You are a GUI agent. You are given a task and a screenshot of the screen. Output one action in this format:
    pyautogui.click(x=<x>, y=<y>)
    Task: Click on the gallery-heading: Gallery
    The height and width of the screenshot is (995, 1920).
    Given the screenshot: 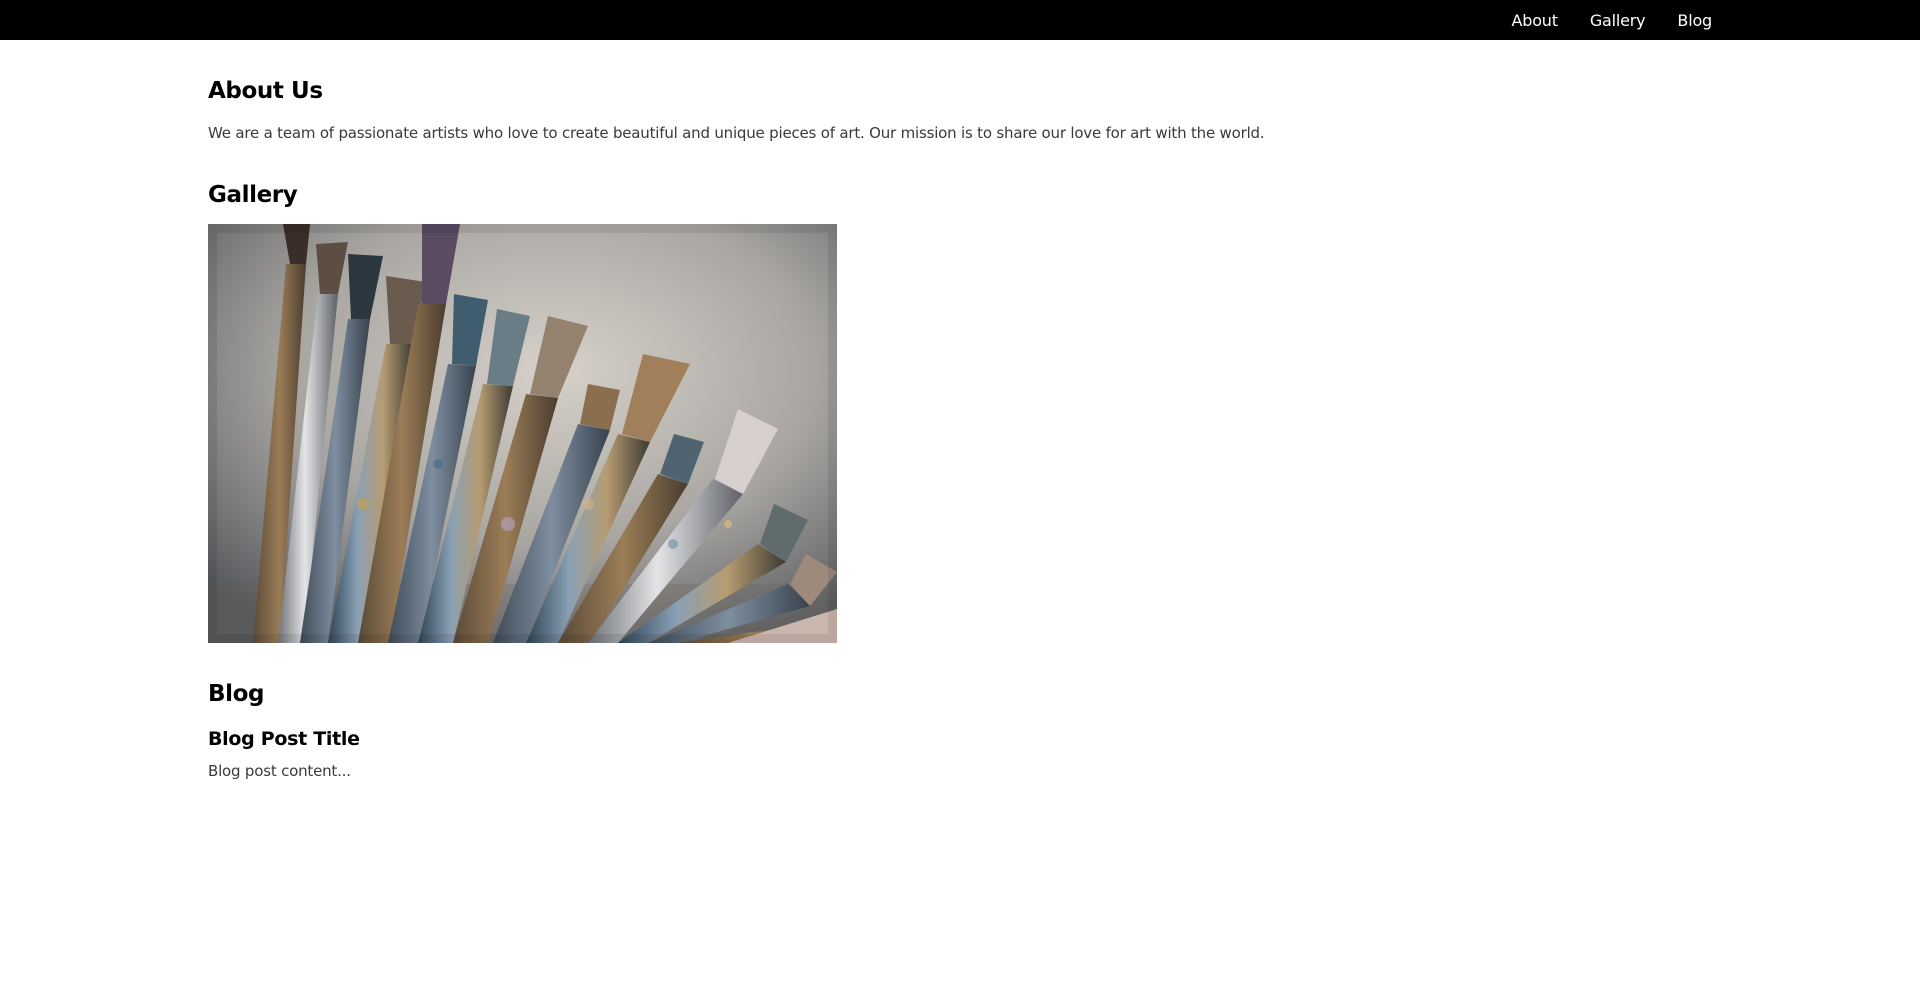 What is the action you would take?
    pyautogui.click(x=253, y=195)
    